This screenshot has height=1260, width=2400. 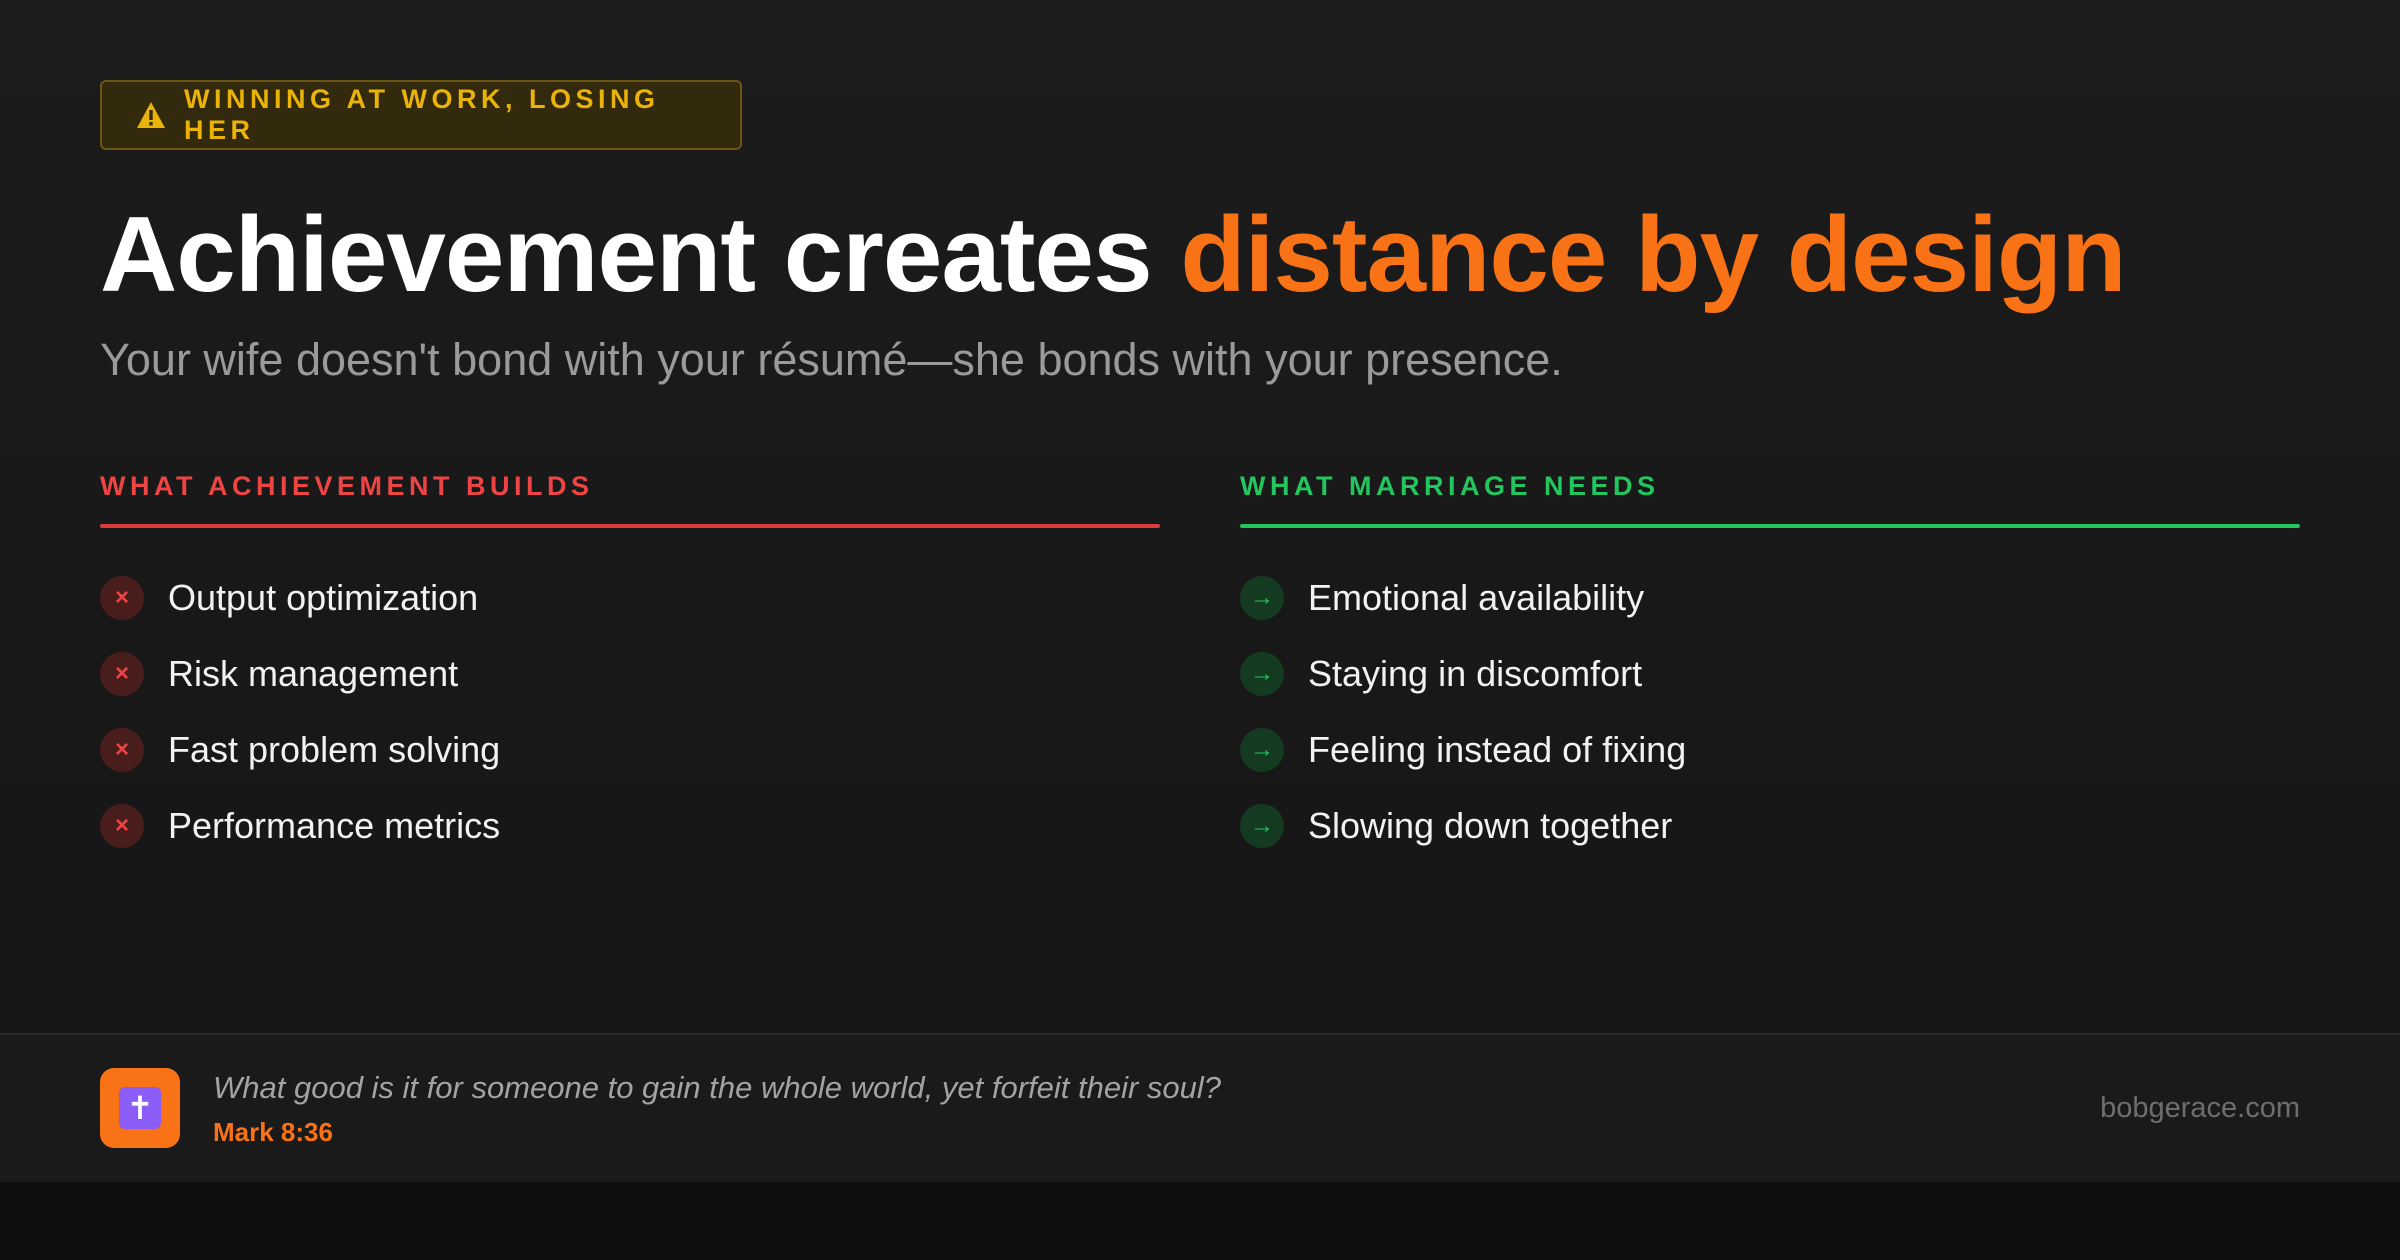 I want to click on list-item: → Emotional availability, so click(x=1770, y=598).